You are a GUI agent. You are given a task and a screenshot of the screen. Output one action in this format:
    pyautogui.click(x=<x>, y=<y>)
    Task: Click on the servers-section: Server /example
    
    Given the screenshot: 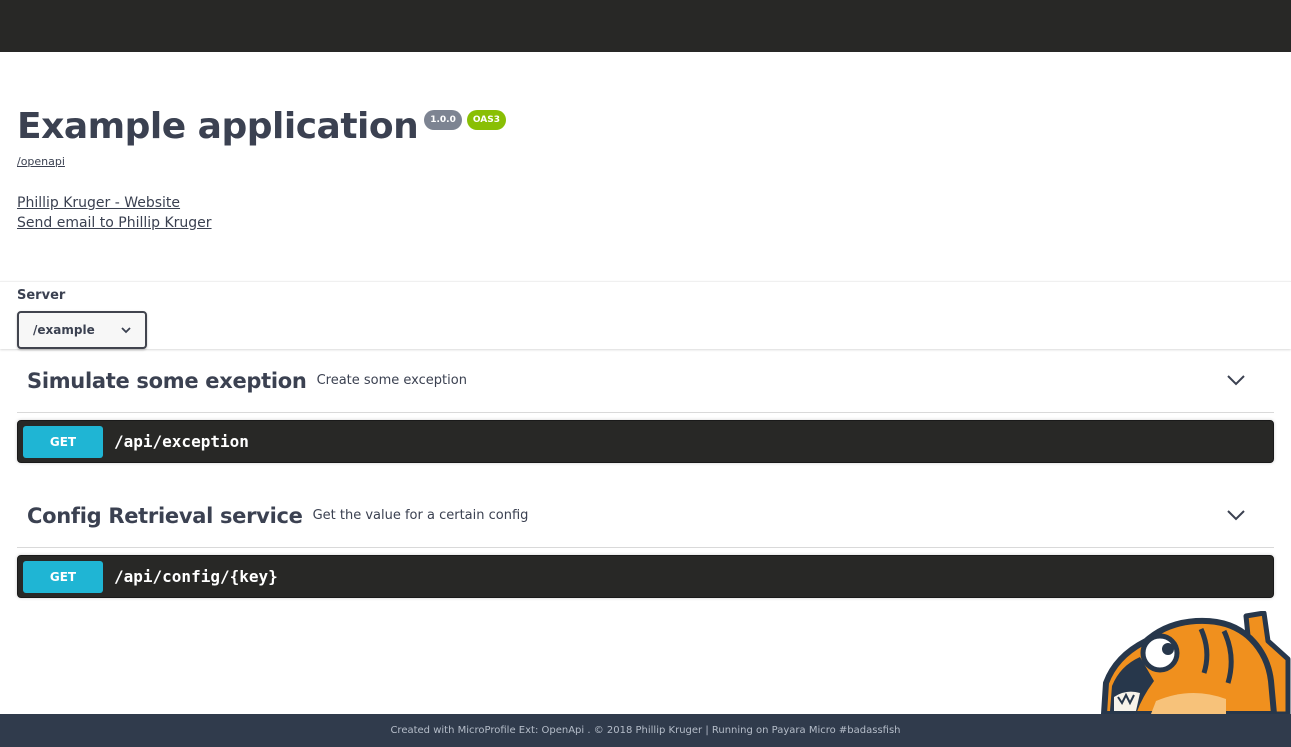 What is the action you would take?
    pyautogui.click(x=645, y=315)
    